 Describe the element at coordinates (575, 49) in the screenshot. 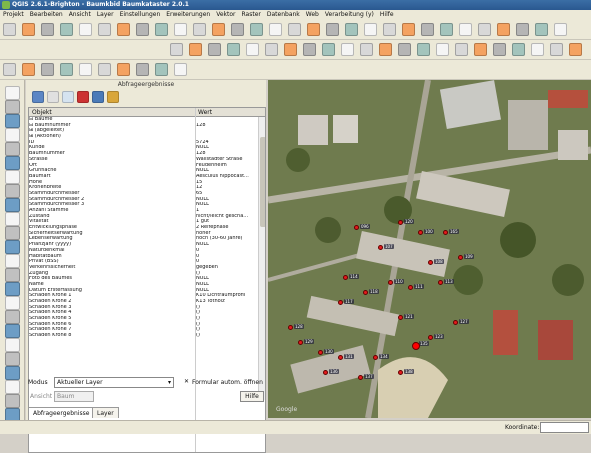

I see `digitize-tool-21-icon` at that location.